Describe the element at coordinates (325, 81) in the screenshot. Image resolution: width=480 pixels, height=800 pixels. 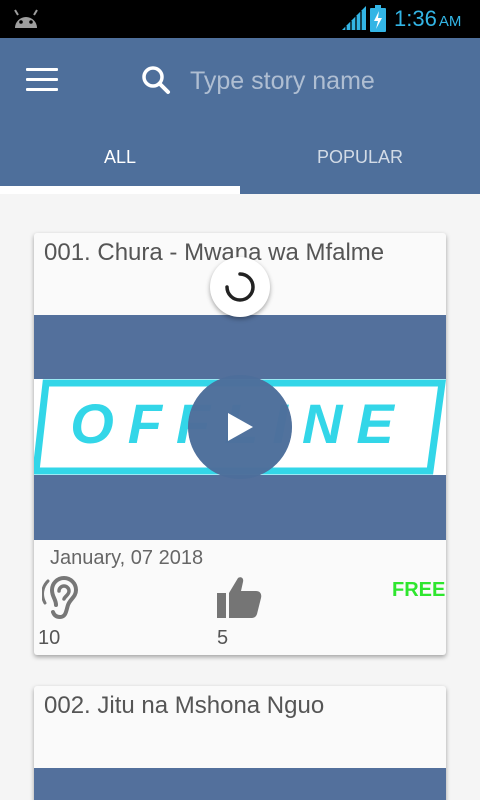
I see `search-input` at that location.